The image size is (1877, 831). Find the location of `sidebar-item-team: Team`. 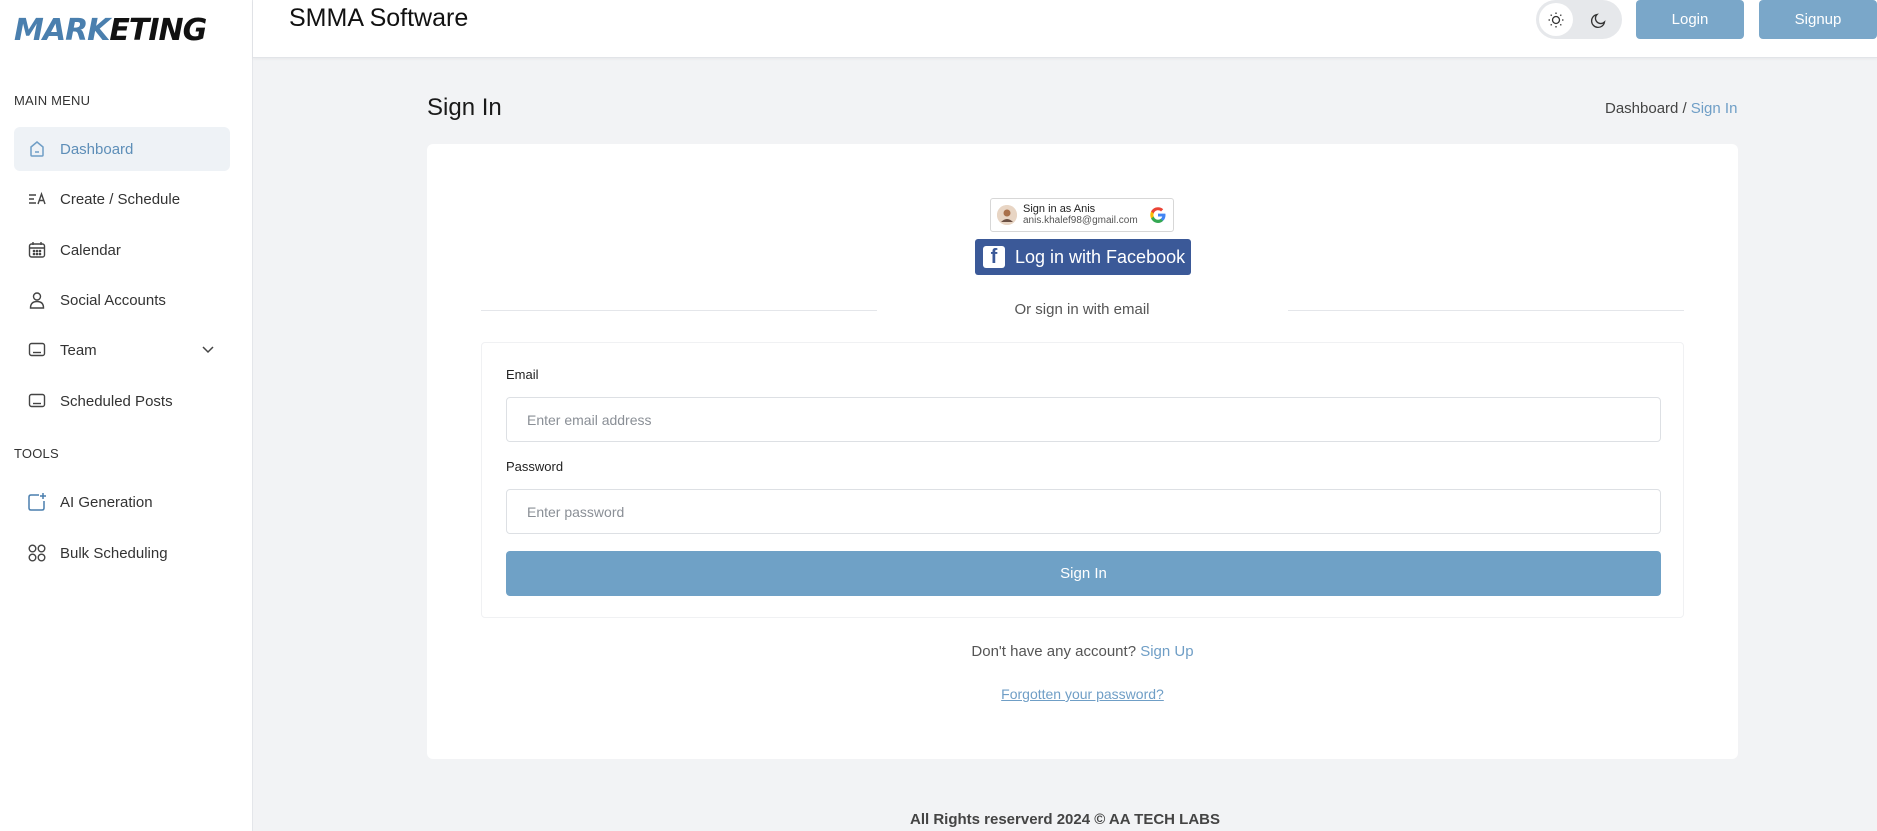

sidebar-item-team: Team is located at coordinates (122, 350).